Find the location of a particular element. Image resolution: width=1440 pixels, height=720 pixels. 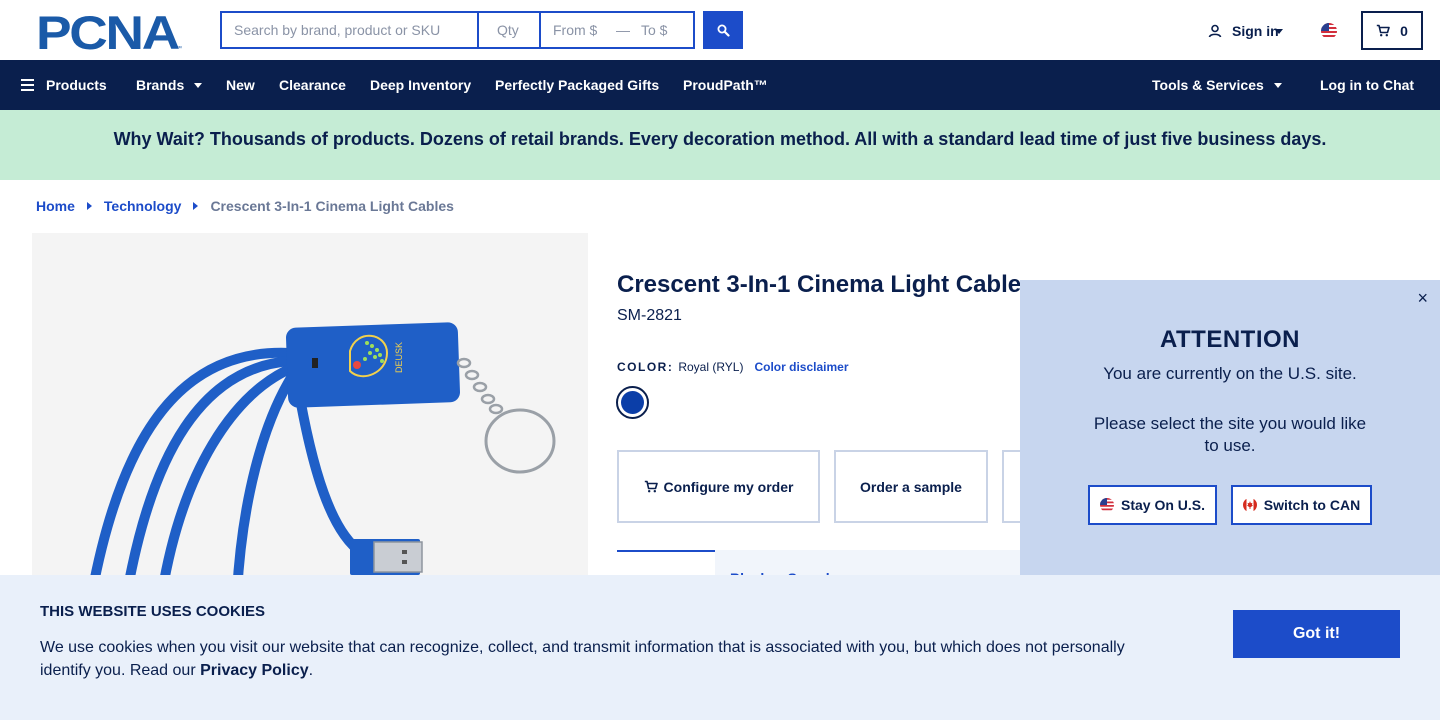

switch-can-button: Switch to CAN is located at coordinates (1301, 505).